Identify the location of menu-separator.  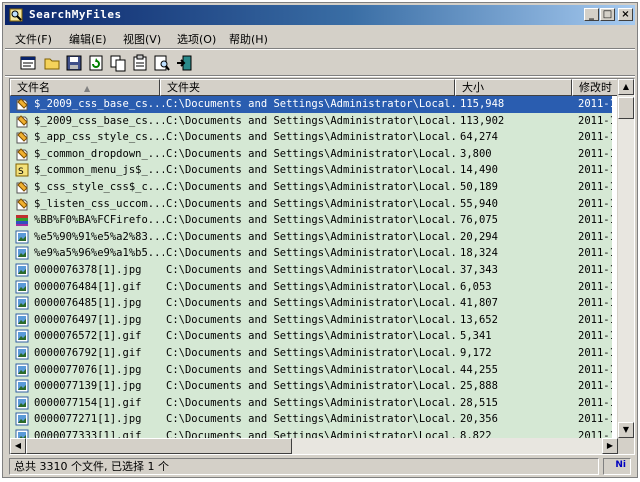
(320, 49).